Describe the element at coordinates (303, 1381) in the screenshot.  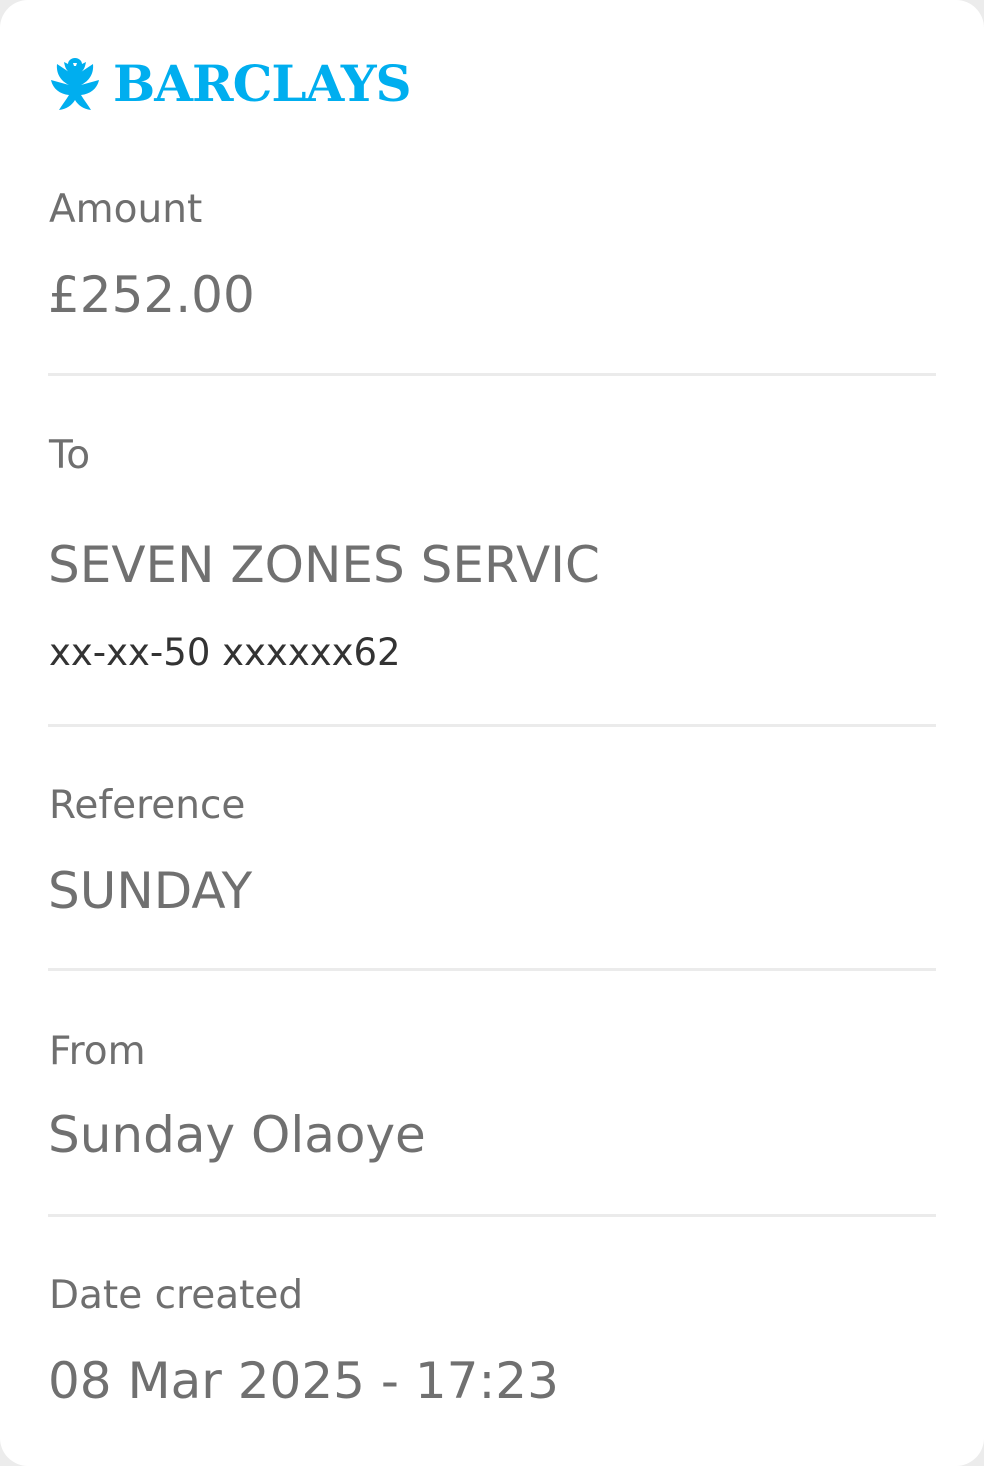
I see `date-created-value: 08 Mar 2025 - 17:23` at that location.